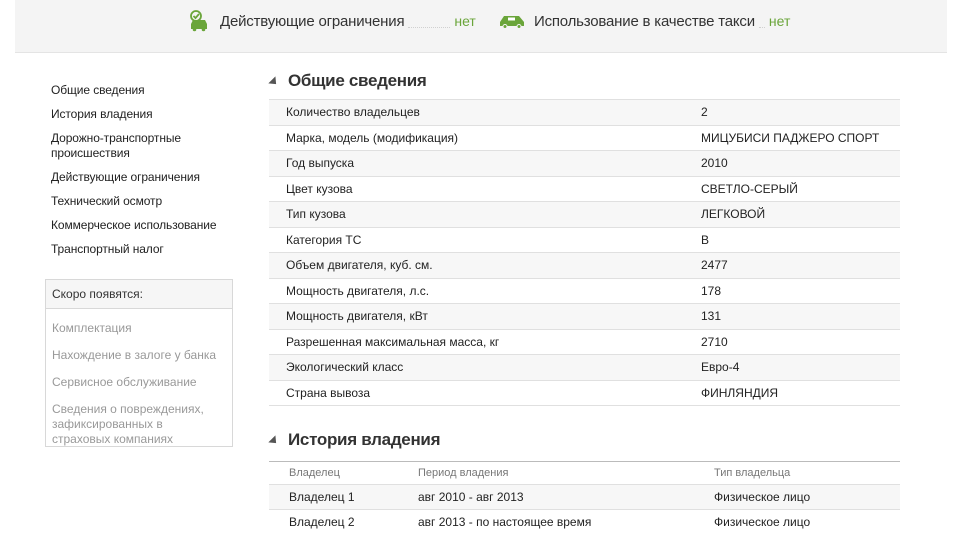  What do you see at coordinates (316, 214) in the screenshot?
I see `row-key: Тип кузова` at bounding box center [316, 214].